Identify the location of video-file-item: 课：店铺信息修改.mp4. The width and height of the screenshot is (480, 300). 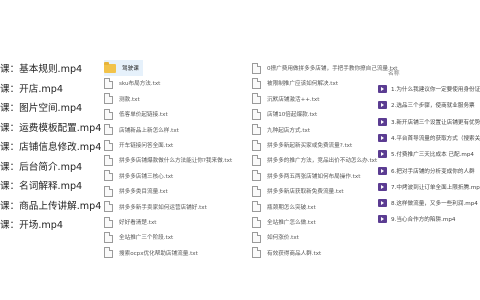
(50, 148).